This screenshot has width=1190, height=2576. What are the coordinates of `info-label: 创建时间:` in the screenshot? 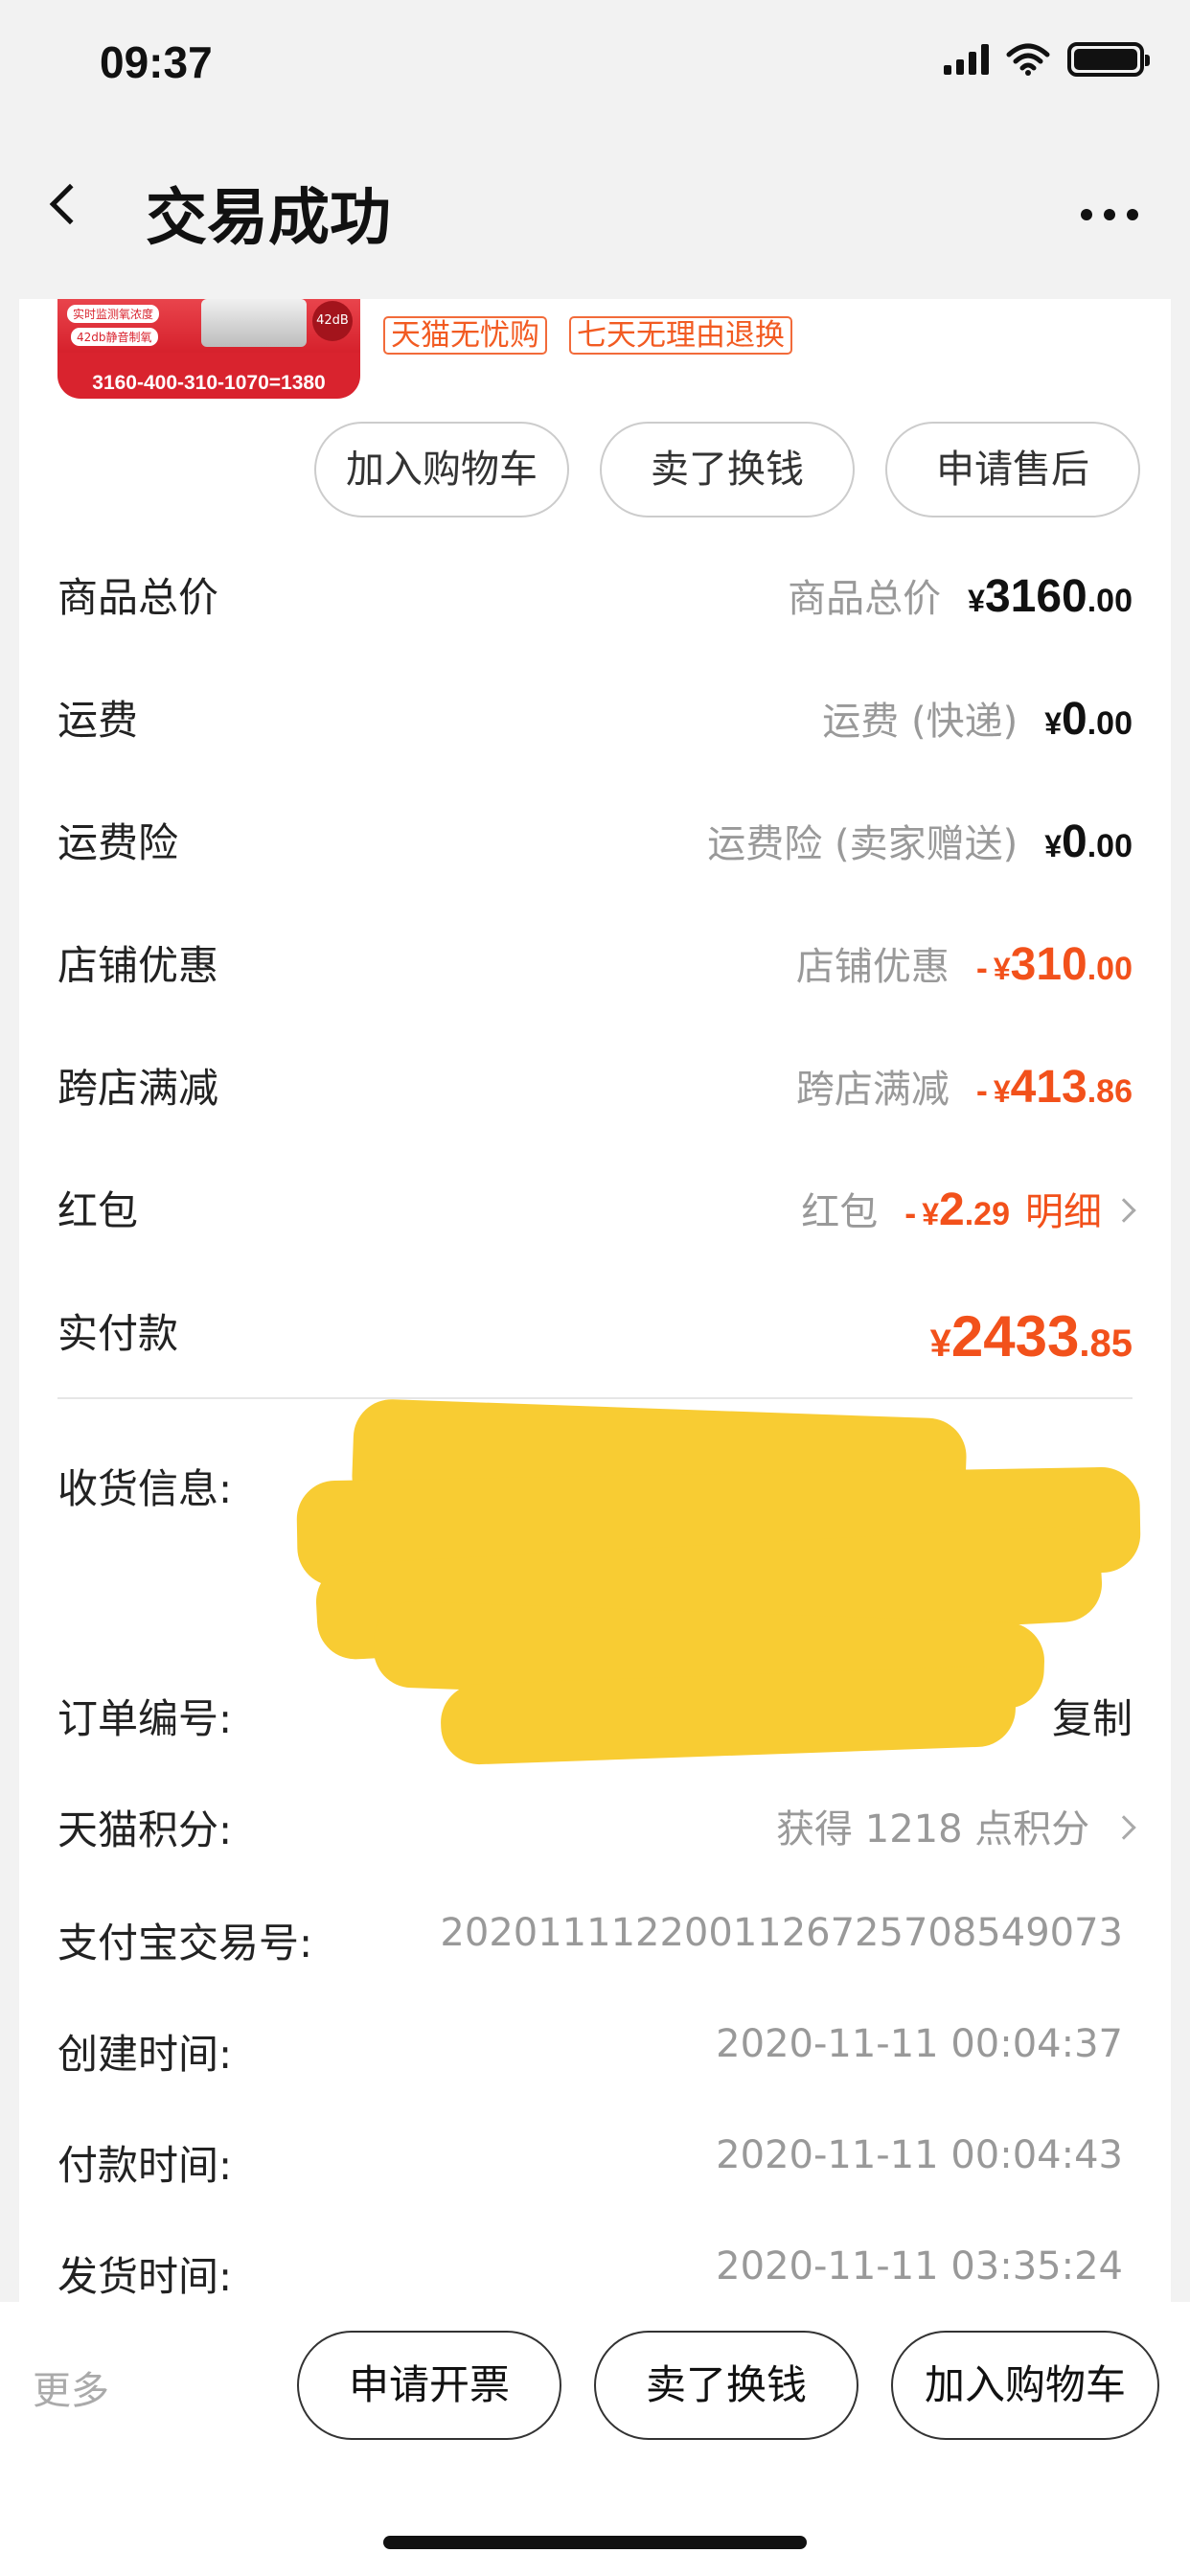 It's located at (145, 2054).